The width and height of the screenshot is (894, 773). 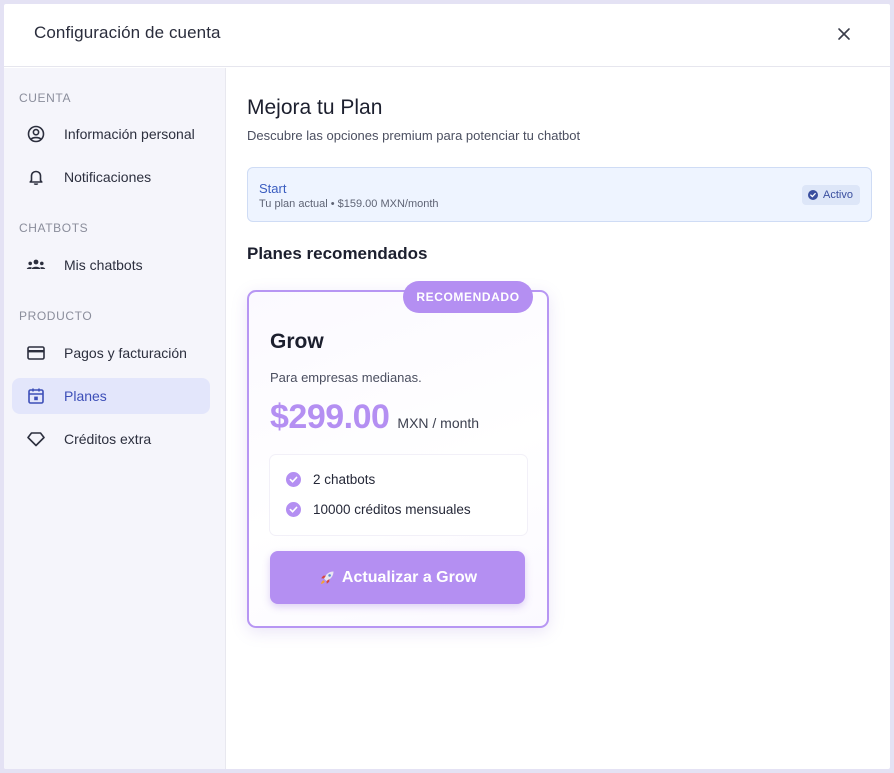 What do you see at coordinates (36, 353) in the screenshot?
I see `credit-card-icon` at bounding box center [36, 353].